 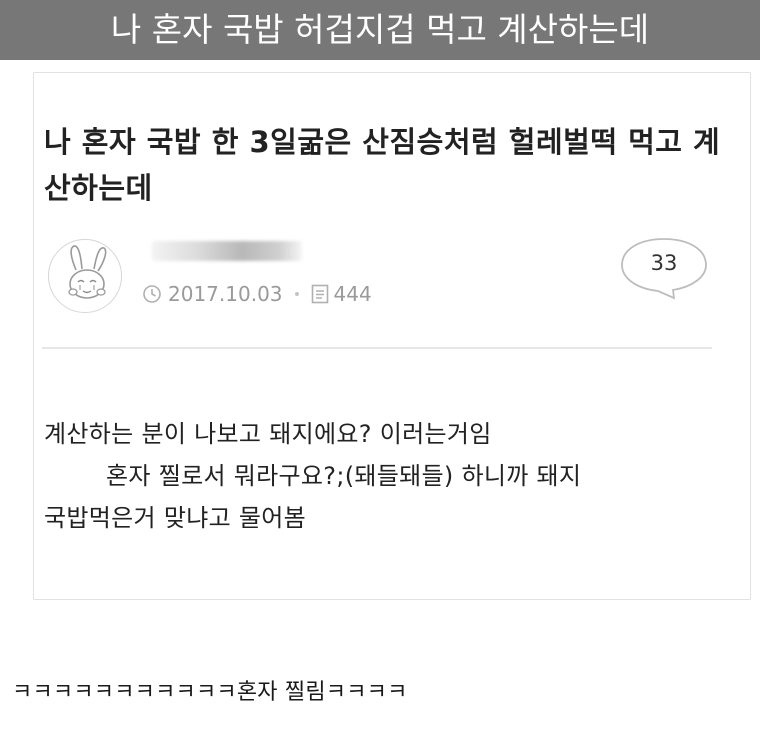 I want to click on body-line: 국밥먹은거 맞냐고 물어봄, so click(x=175, y=518).